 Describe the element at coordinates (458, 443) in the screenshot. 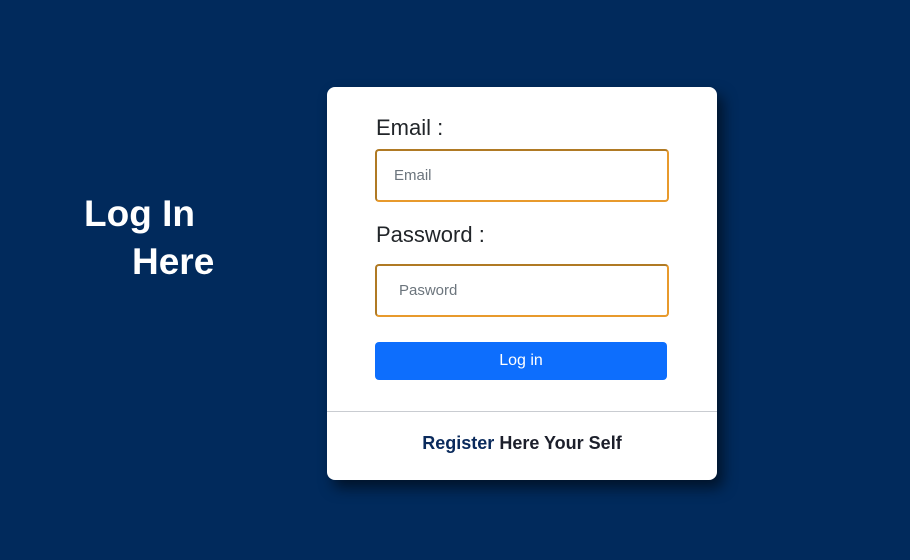

I see `register-link: Register` at that location.